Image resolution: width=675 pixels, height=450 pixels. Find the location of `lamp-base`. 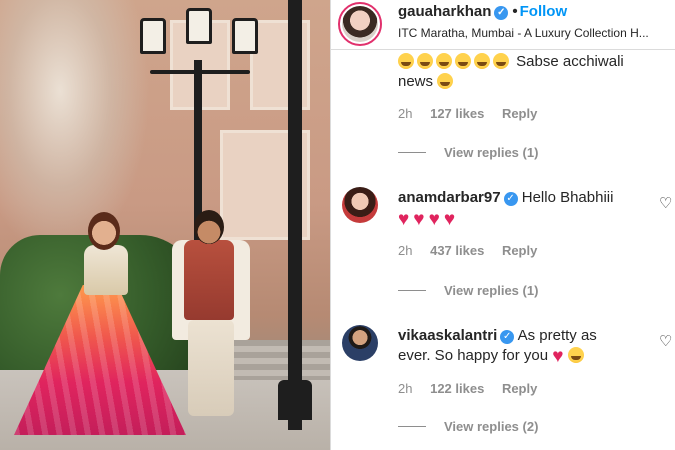

lamp-base is located at coordinates (295, 400).